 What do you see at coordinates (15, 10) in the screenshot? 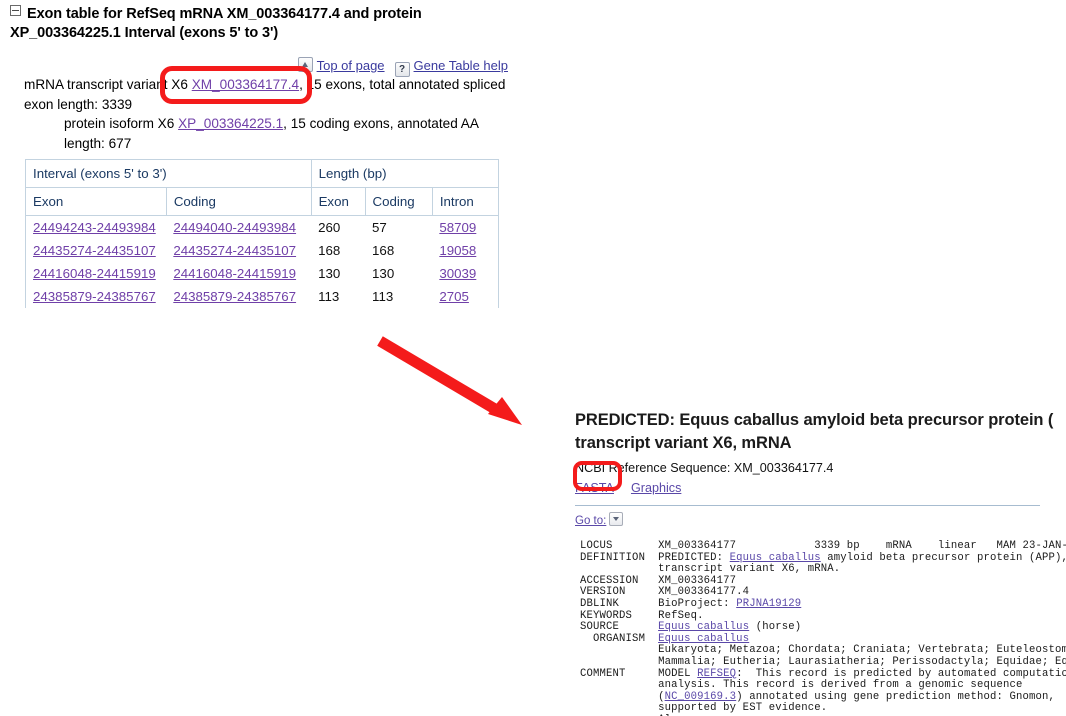
I see `minus-box-icon` at bounding box center [15, 10].